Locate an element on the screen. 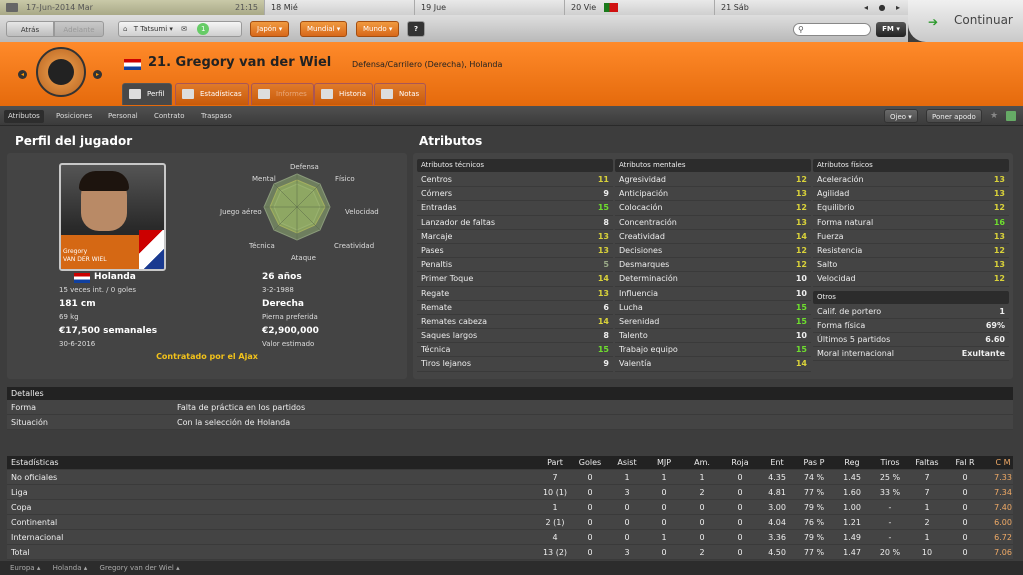 The width and height of the screenshot is (1023, 575). subnav-attributes: Atributos is located at coordinates (24, 116).